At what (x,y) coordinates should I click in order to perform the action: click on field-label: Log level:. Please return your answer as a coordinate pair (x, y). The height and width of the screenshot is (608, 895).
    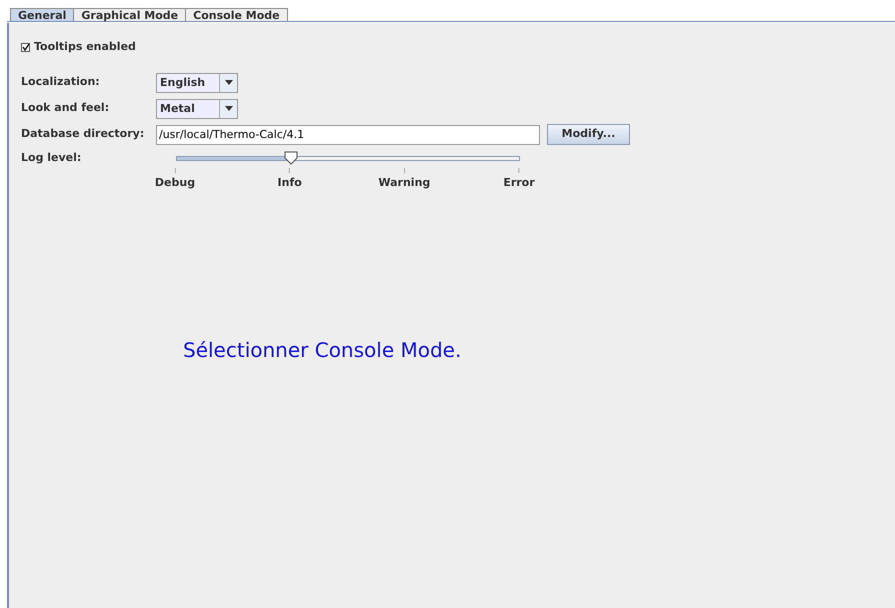
    Looking at the image, I should click on (51, 158).